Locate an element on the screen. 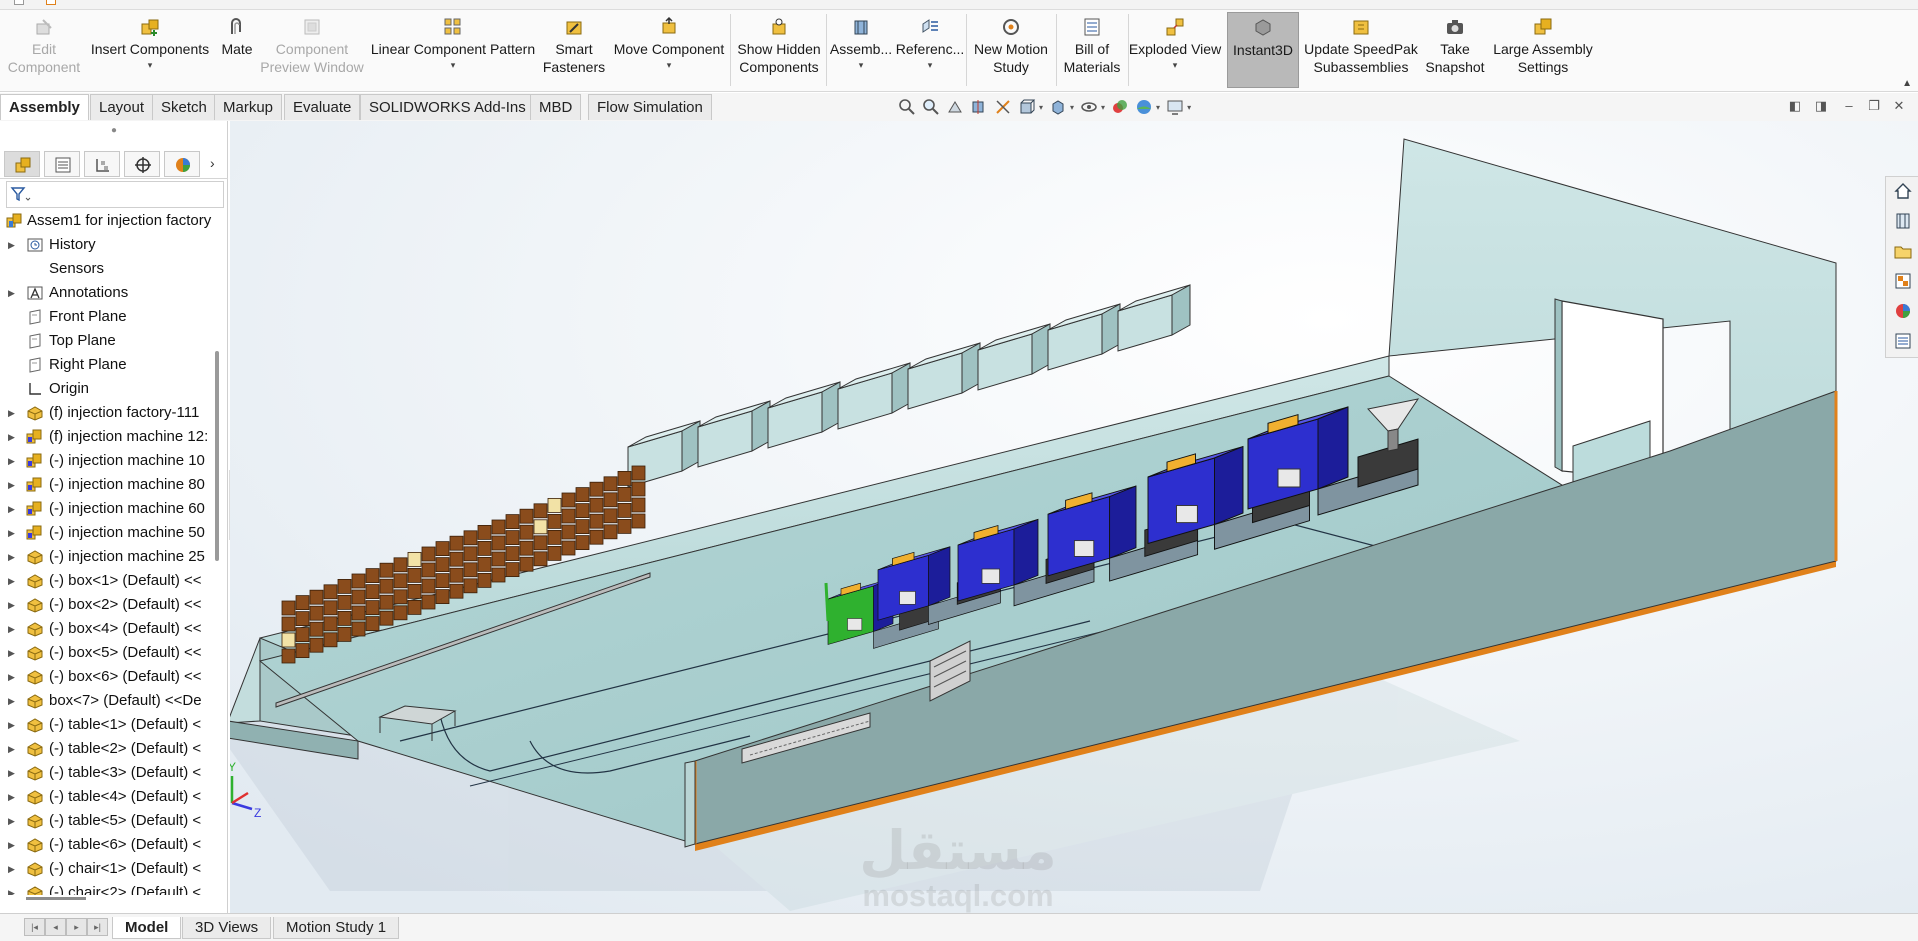 The image size is (1918, 941). view-settings-icon is located at coordinates (1175, 107).